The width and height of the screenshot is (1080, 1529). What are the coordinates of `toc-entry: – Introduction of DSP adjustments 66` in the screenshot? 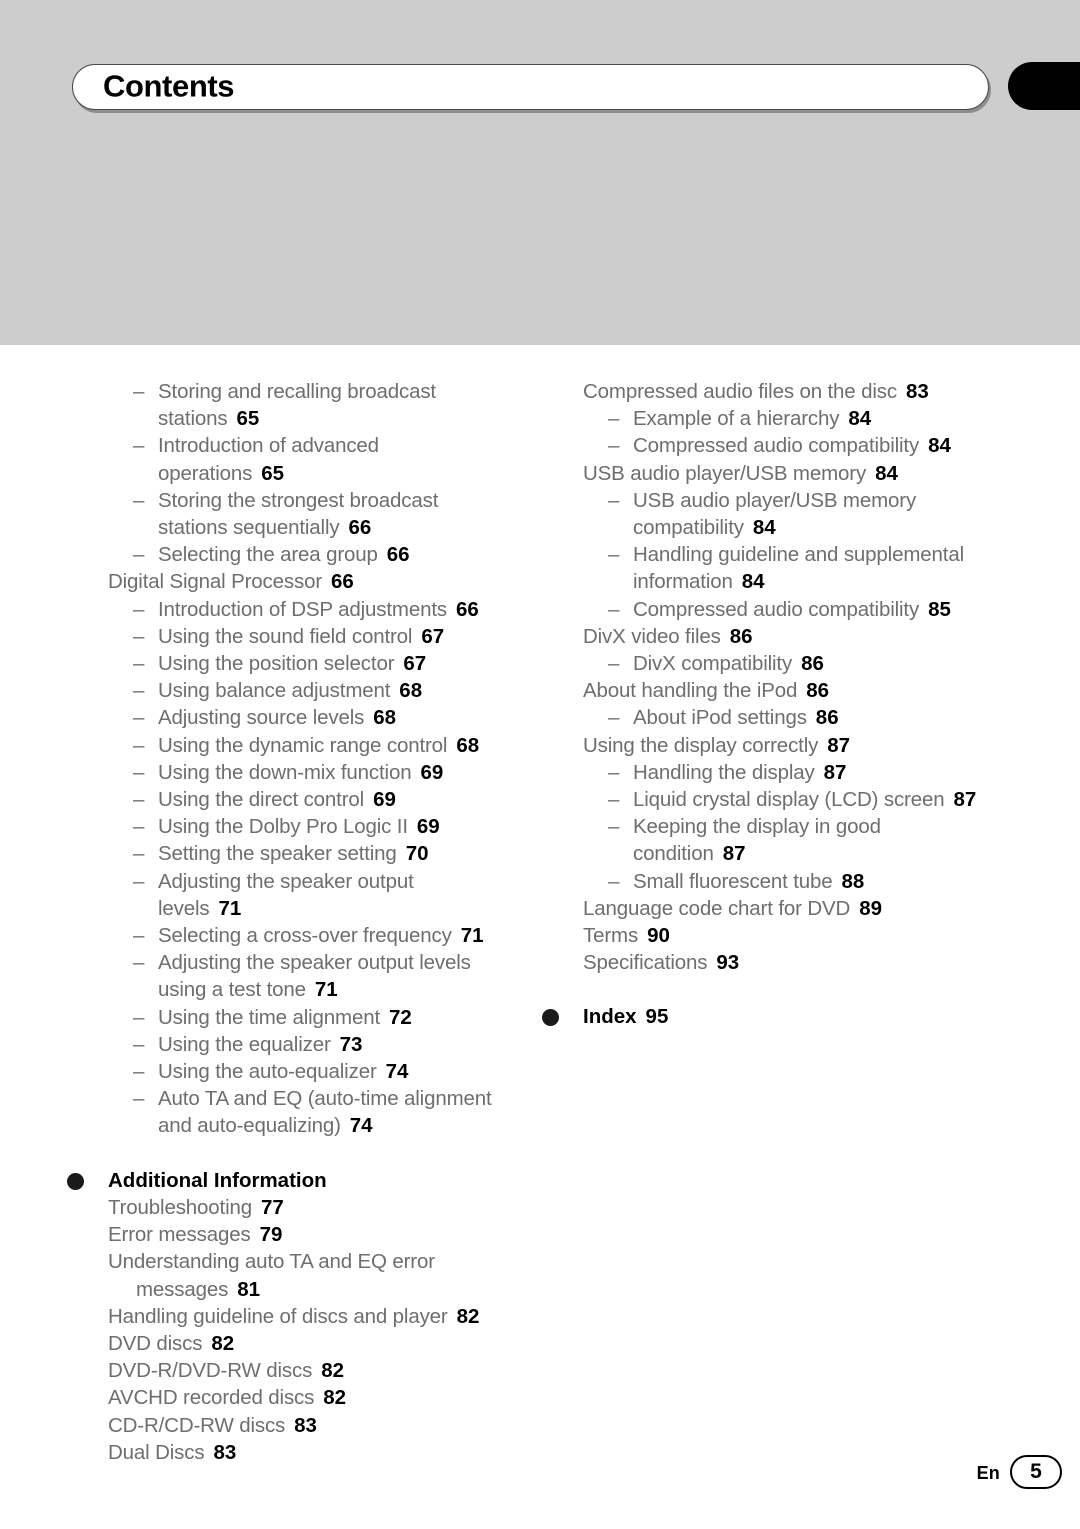 It's located at (318, 609).